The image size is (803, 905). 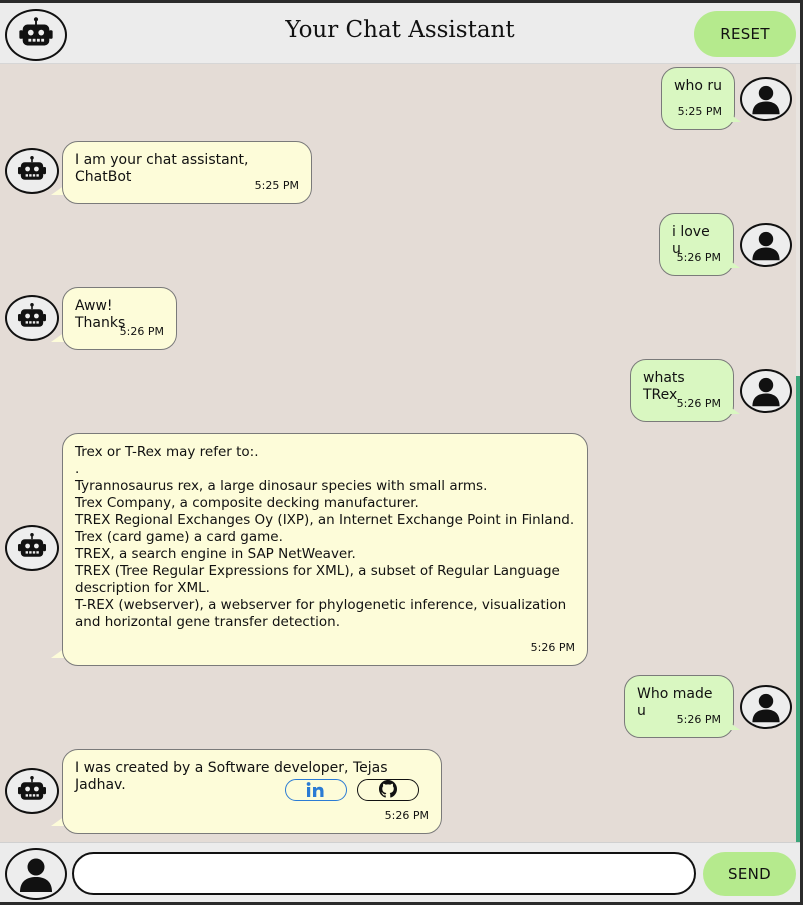 I want to click on github-icon, so click(x=388, y=789).